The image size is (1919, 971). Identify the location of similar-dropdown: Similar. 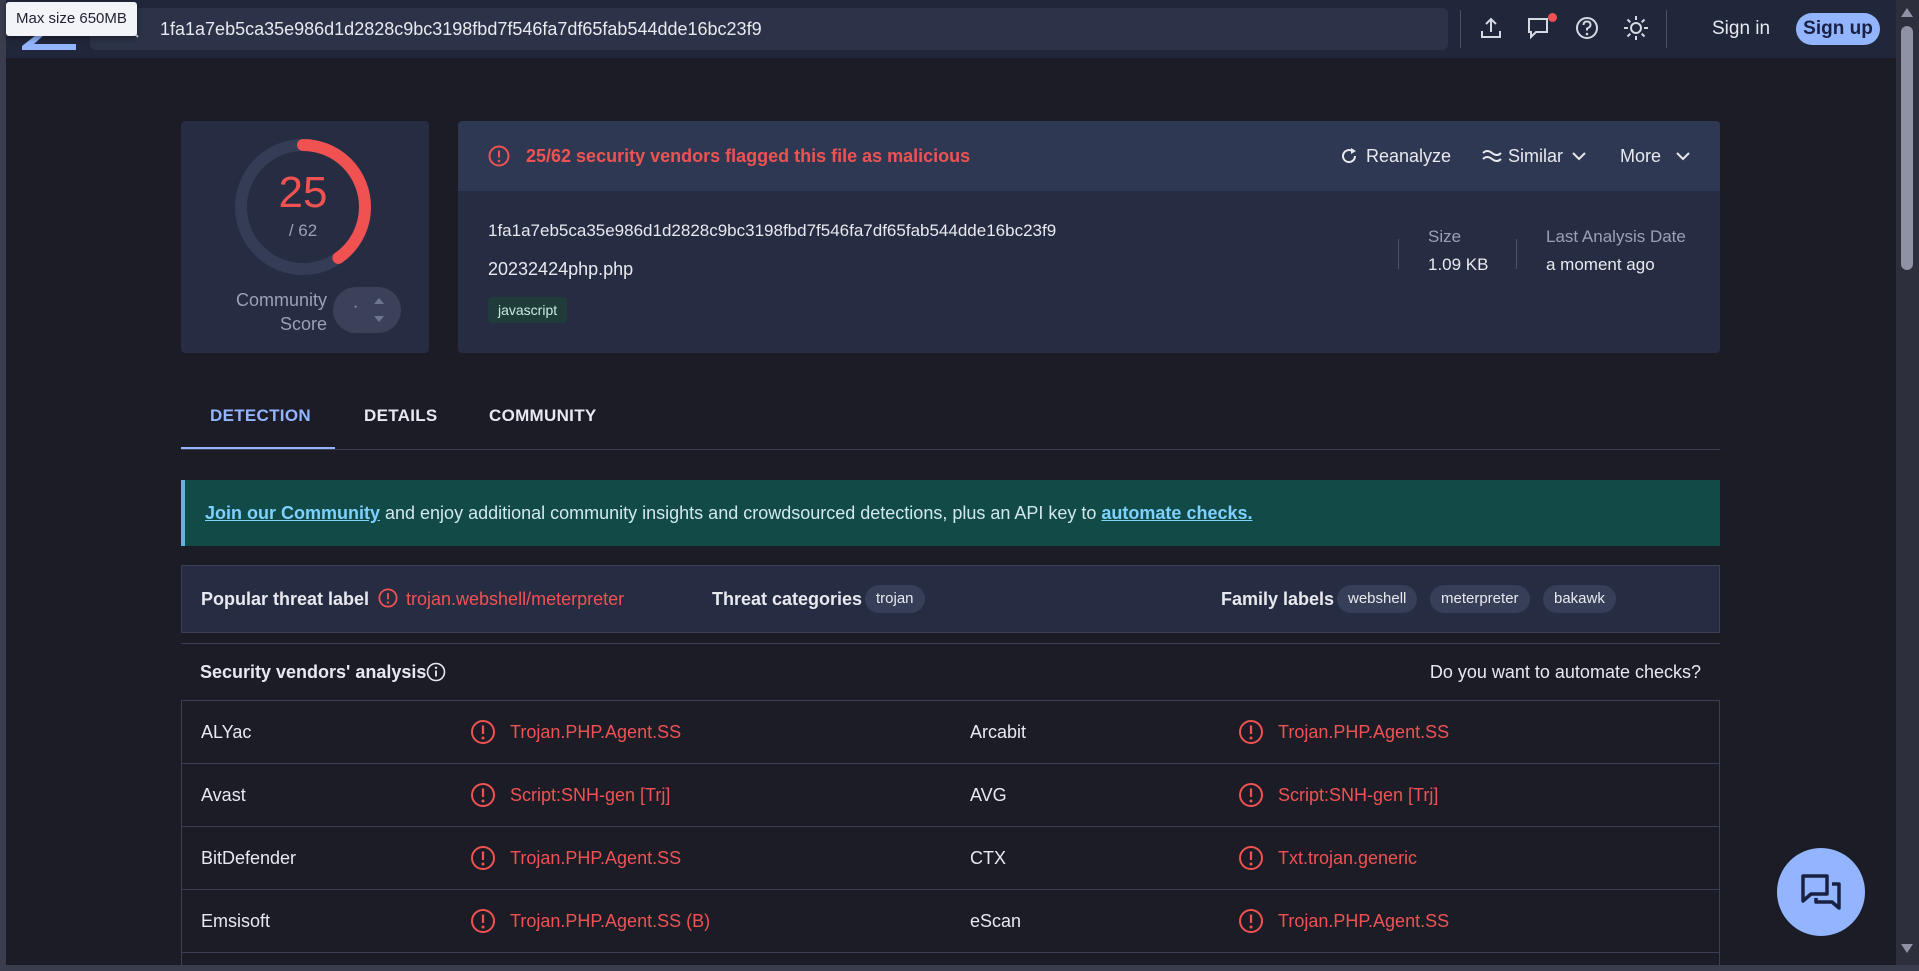
(1537, 156).